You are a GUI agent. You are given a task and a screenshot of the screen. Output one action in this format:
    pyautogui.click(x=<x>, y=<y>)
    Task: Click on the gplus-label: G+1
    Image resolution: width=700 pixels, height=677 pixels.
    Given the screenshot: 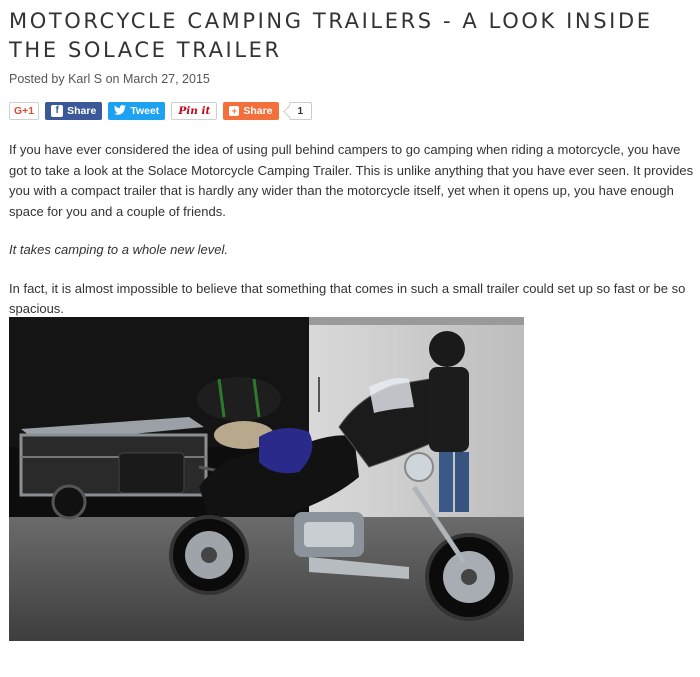 What is the action you would take?
    pyautogui.click(x=24, y=111)
    